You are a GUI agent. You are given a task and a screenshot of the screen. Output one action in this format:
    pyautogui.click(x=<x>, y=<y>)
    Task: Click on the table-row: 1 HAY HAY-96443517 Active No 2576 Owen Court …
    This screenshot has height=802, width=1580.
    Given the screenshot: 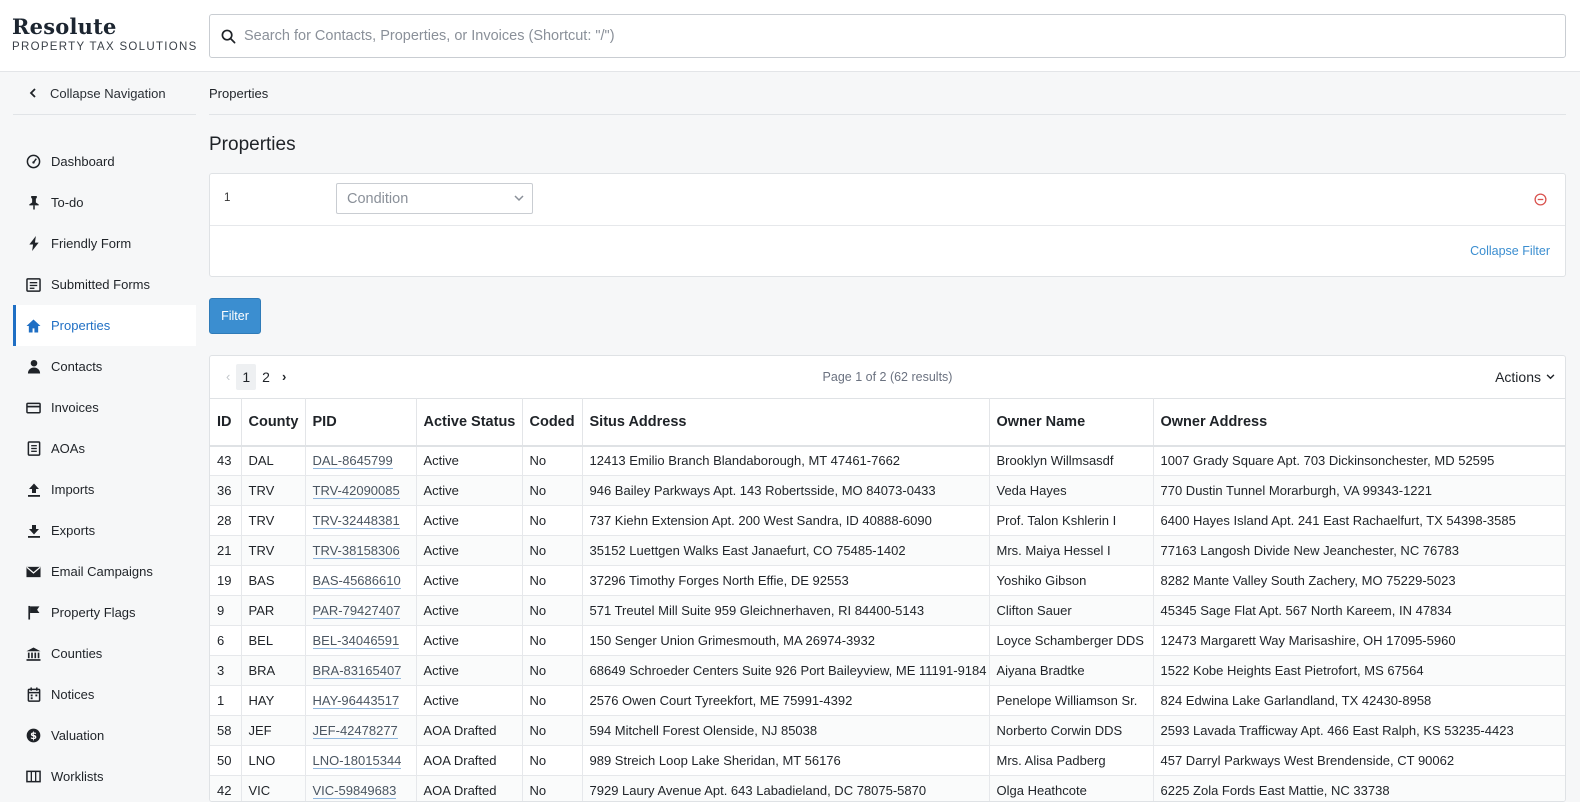 What is the action you would take?
    pyautogui.click(x=887, y=700)
    